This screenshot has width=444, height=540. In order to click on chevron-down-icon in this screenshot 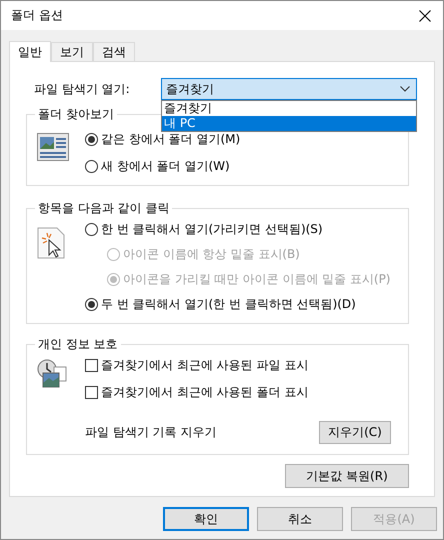, I will do `click(405, 89)`.